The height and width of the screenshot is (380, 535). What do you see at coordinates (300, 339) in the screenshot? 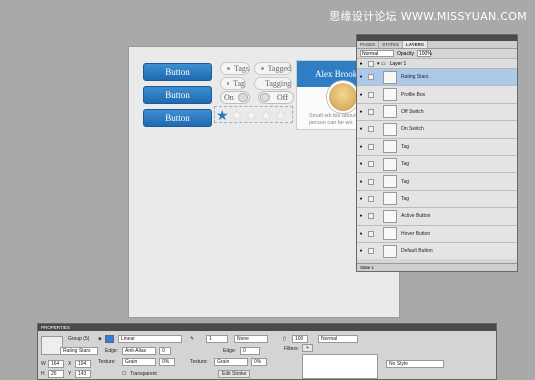
I see `opacity-field: 100` at bounding box center [300, 339].